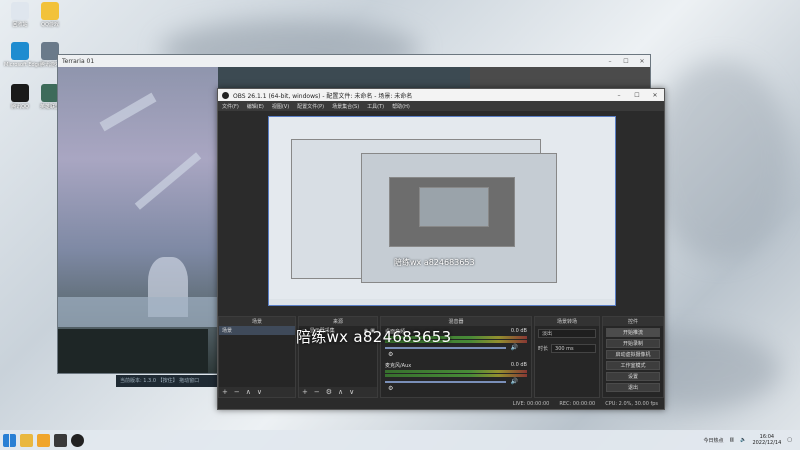 This screenshot has width=800, height=450. Describe the element at coordinates (633, 365) in the screenshot. I see `control-button: 工作室模式` at that location.